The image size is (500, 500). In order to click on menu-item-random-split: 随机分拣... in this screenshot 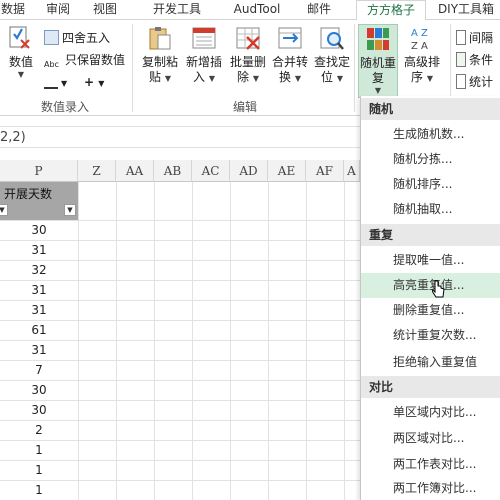, I will do `click(430, 159)`.